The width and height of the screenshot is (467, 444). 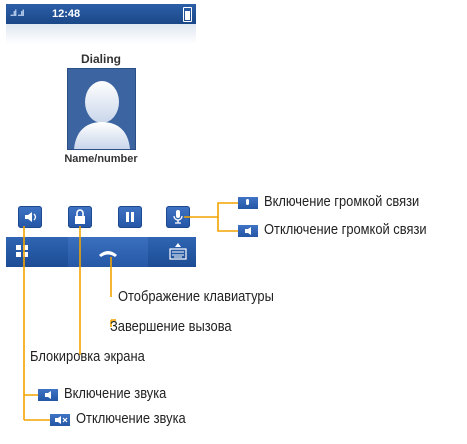 What do you see at coordinates (87, 356) in the screenshot?
I see `callout-lock: Блокировка экрана` at bounding box center [87, 356].